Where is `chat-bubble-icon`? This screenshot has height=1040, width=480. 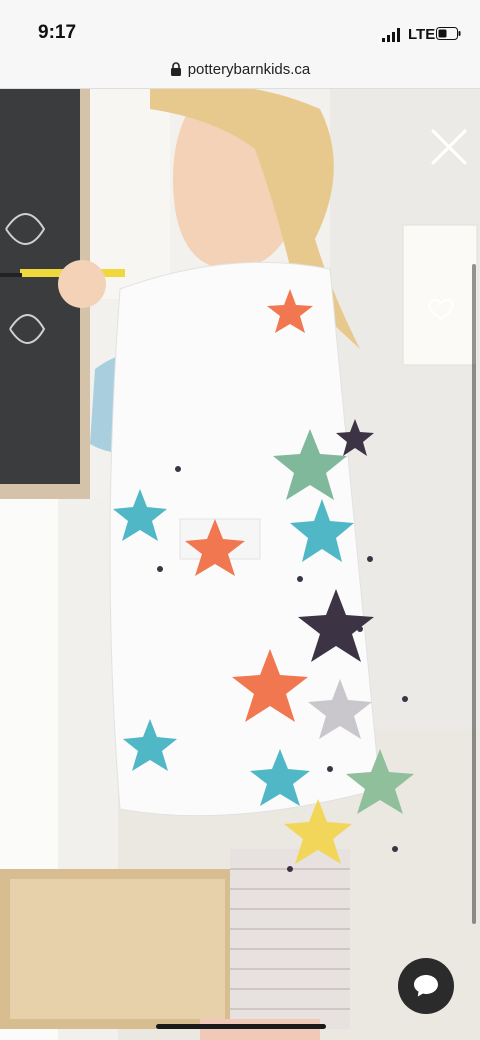 chat-bubble-icon is located at coordinates (426, 986).